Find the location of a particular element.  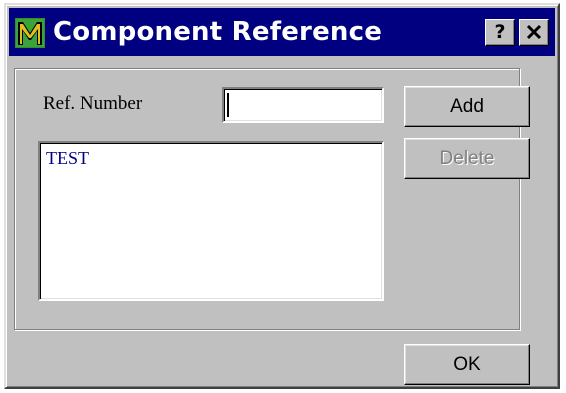

title-bar: Component Reference ? is located at coordinates (282, 32).